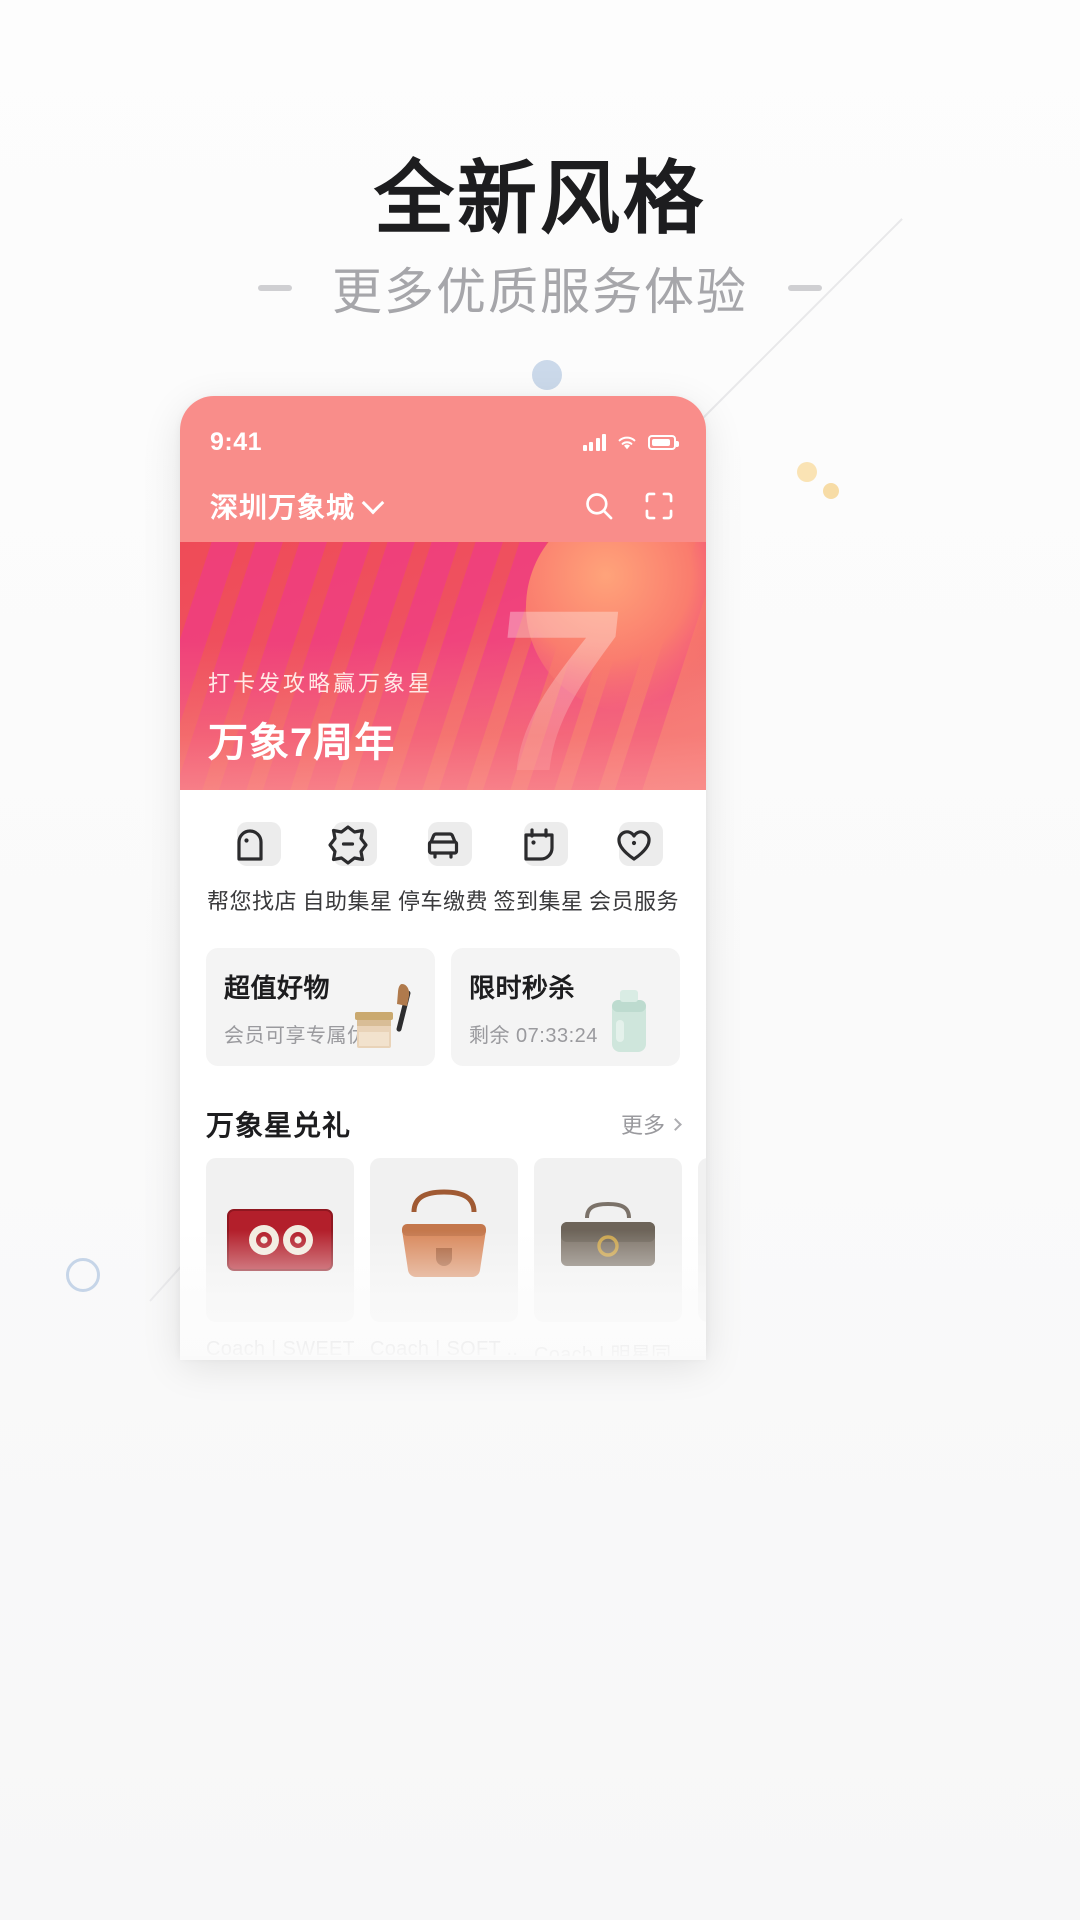  Describe the element at coordinates (443, 666) in the screenshot. I see `anniversary-banner: 7 打卡发攻略赢万象星 万象7周年` at that location.